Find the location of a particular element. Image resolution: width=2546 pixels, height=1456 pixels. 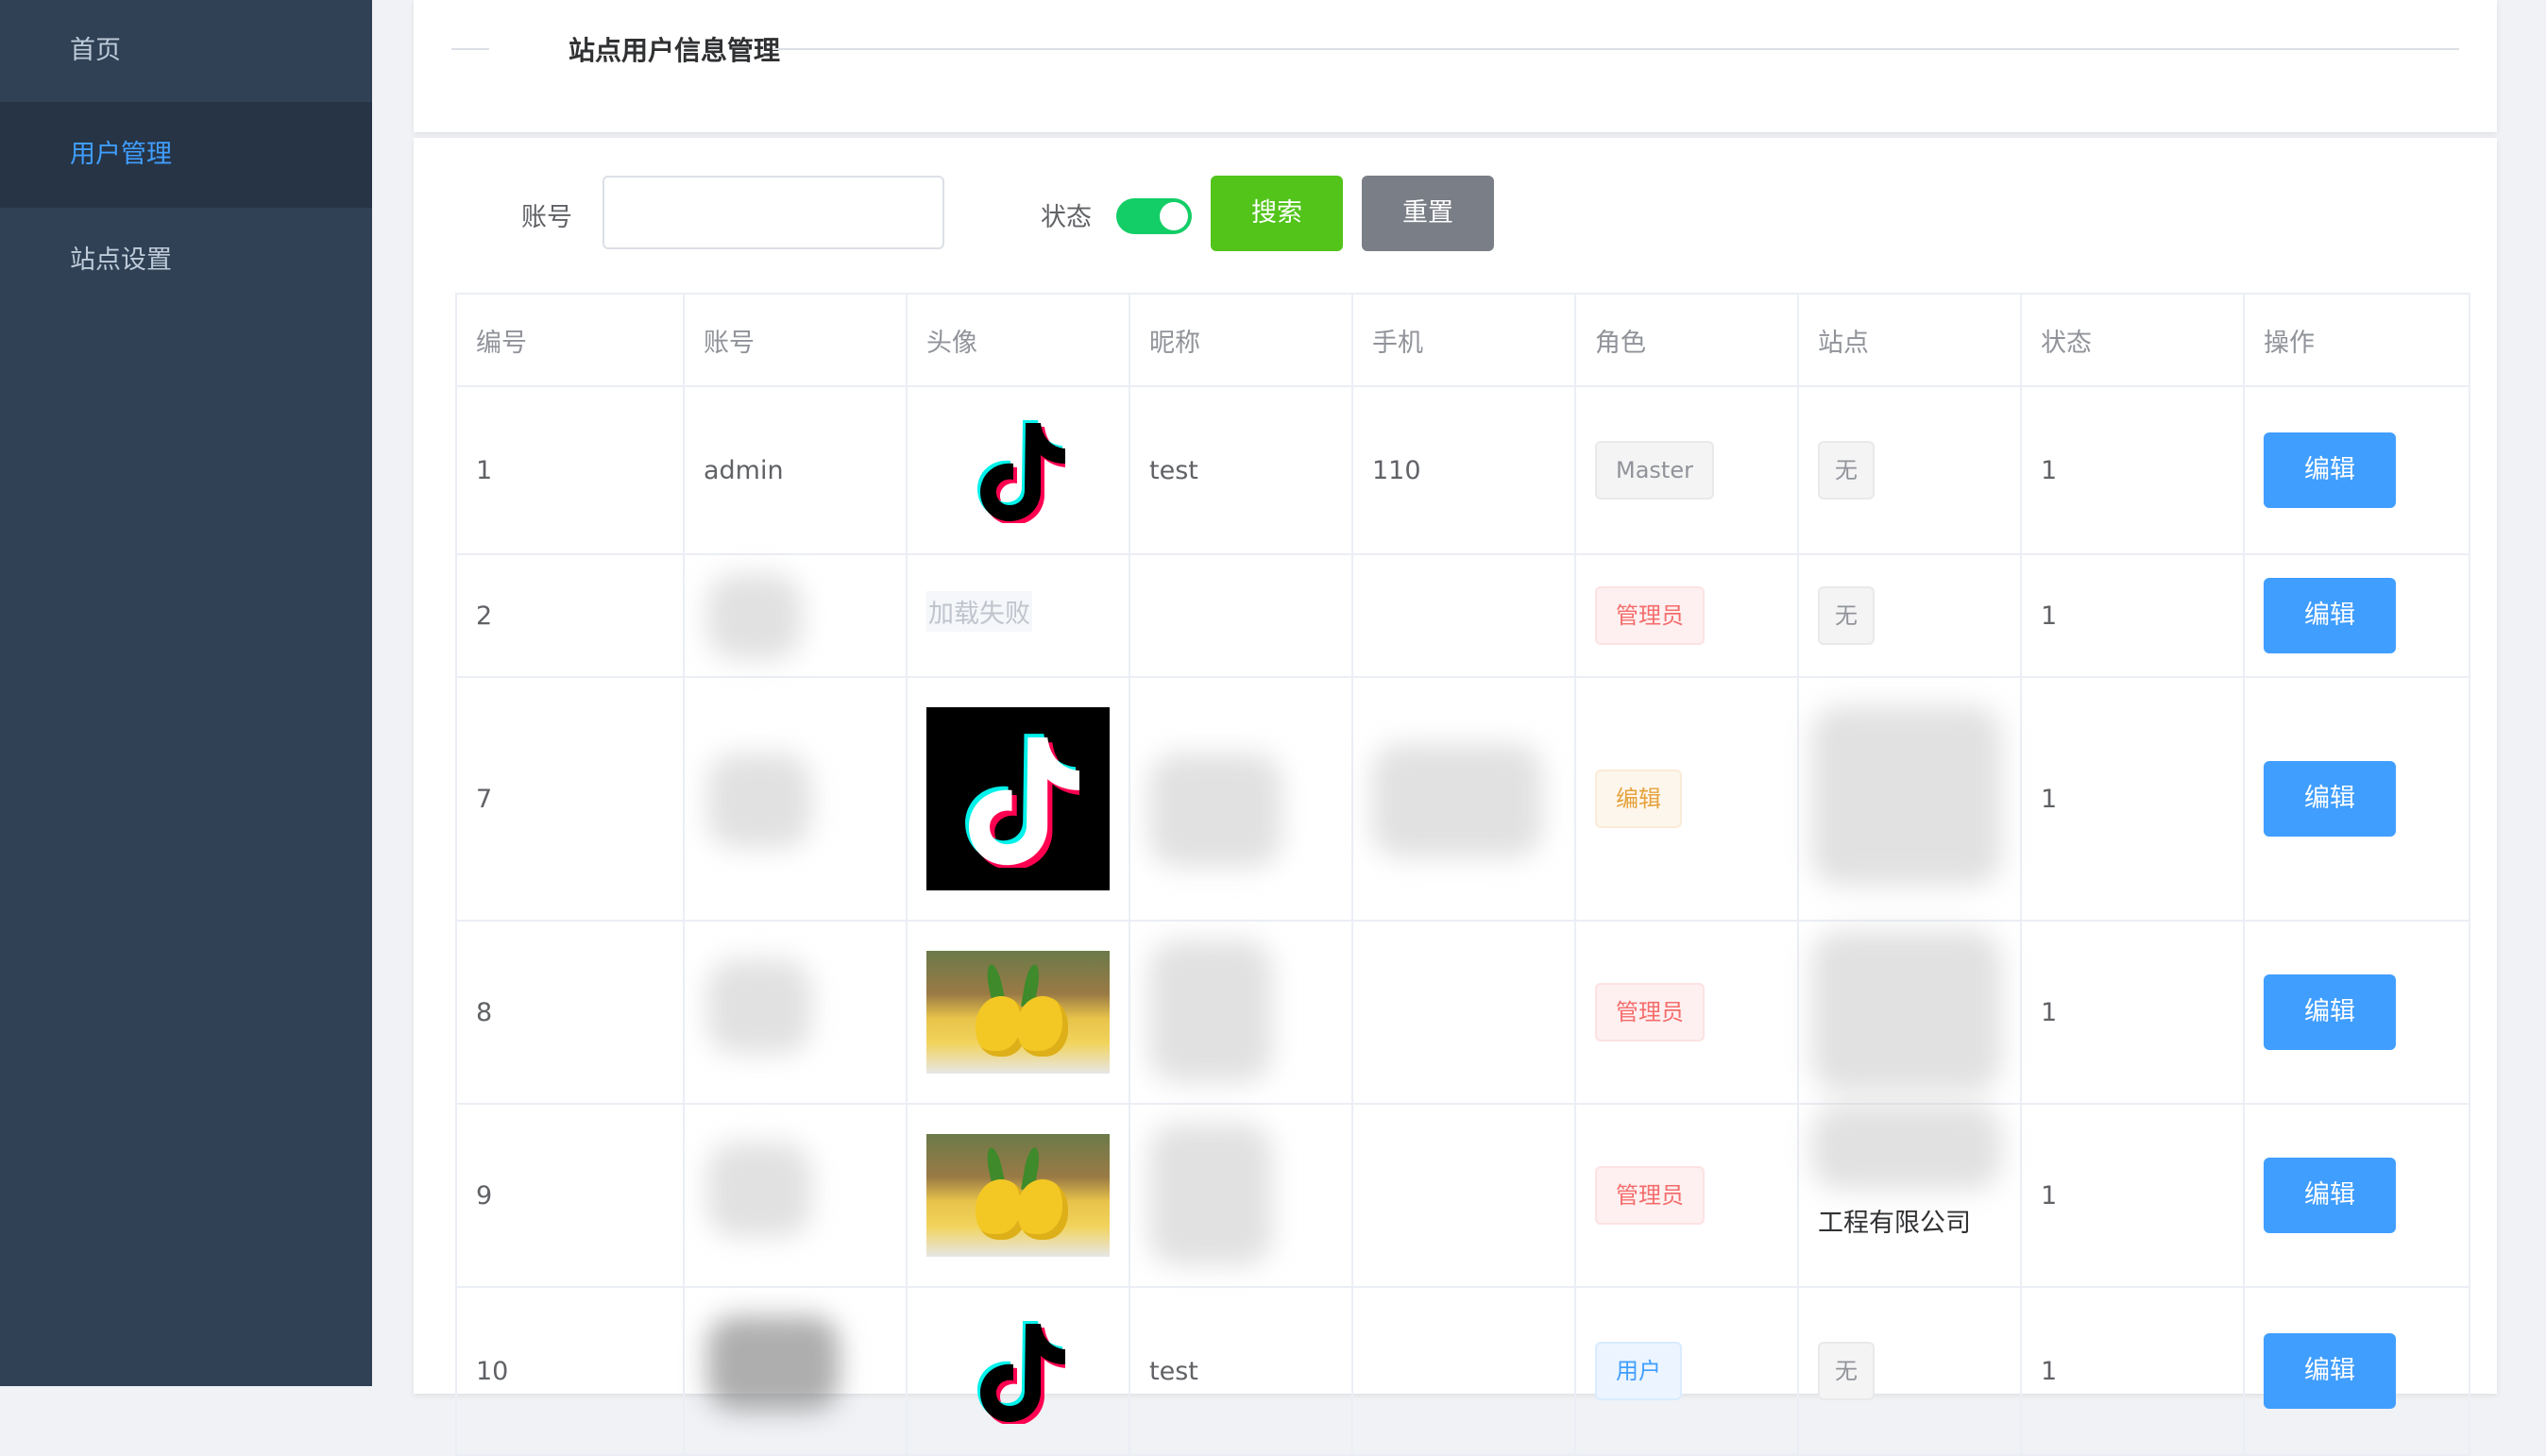

cell-account: admin is located at coordinates (796, 470).